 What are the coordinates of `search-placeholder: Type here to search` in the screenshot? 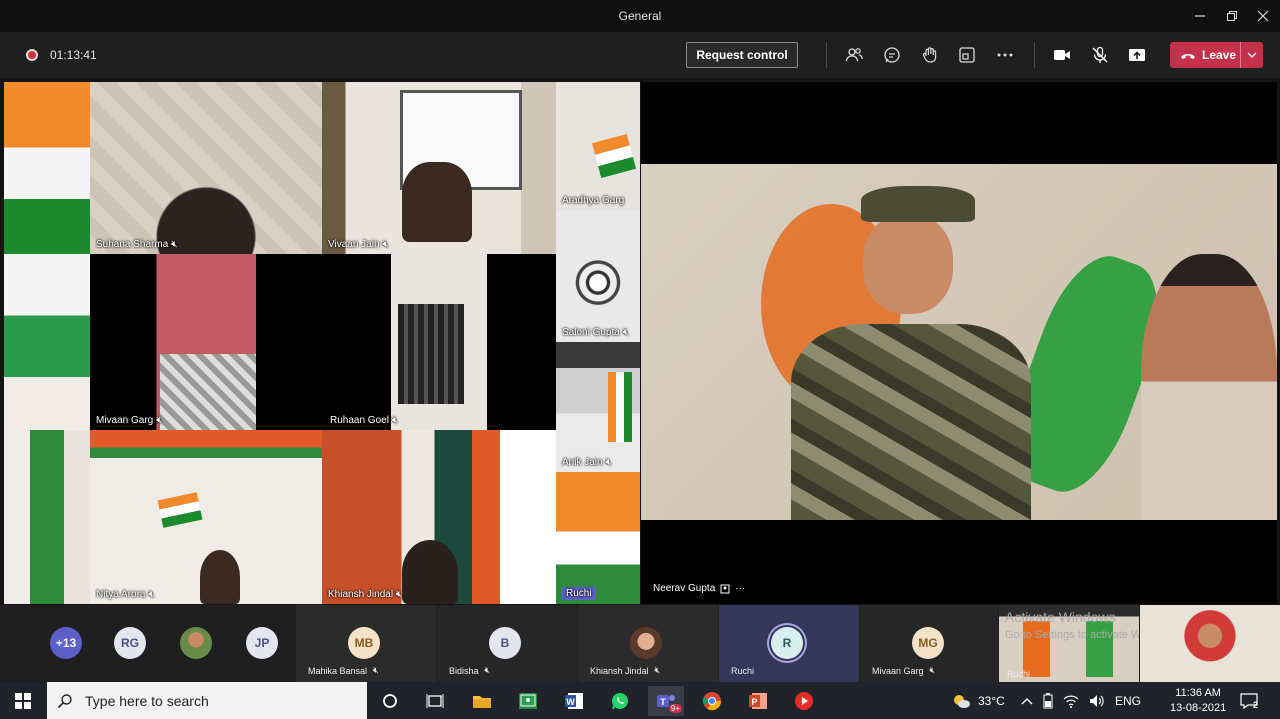 It's located at (147, 700).